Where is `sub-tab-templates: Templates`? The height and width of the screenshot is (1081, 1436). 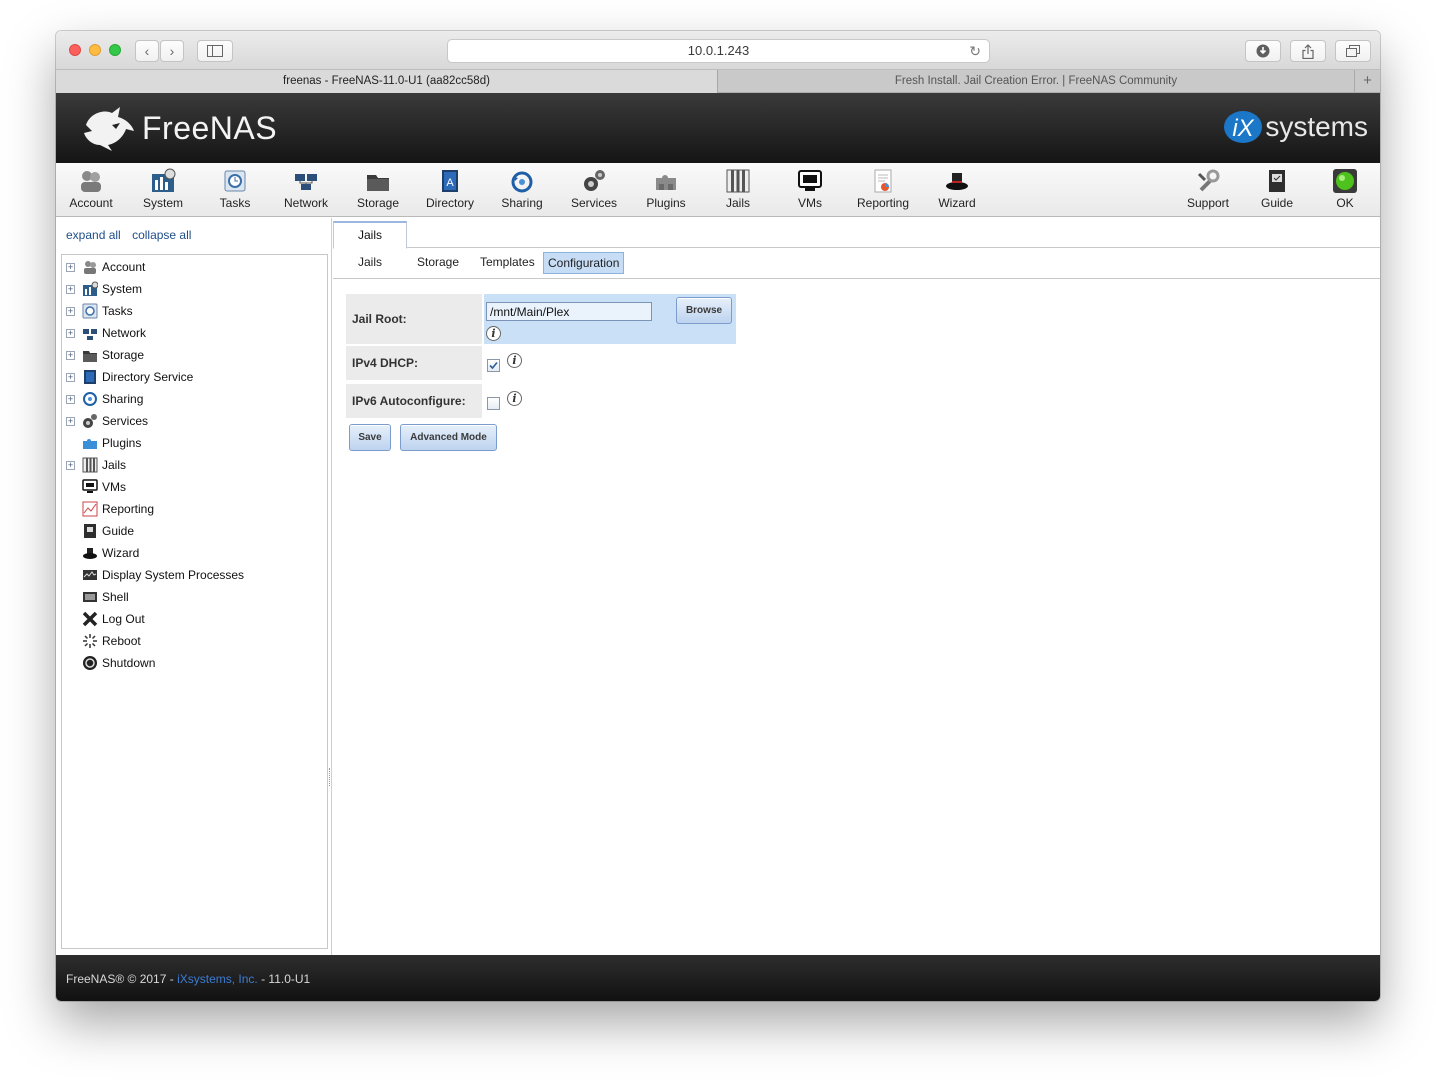 sub-tab-templates: Templates is located at coordinates (507, 263).